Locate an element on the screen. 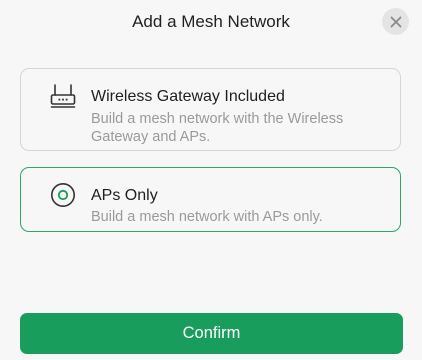  dialog-title: Add a Mesh Network is located at coordinates (211, 21).